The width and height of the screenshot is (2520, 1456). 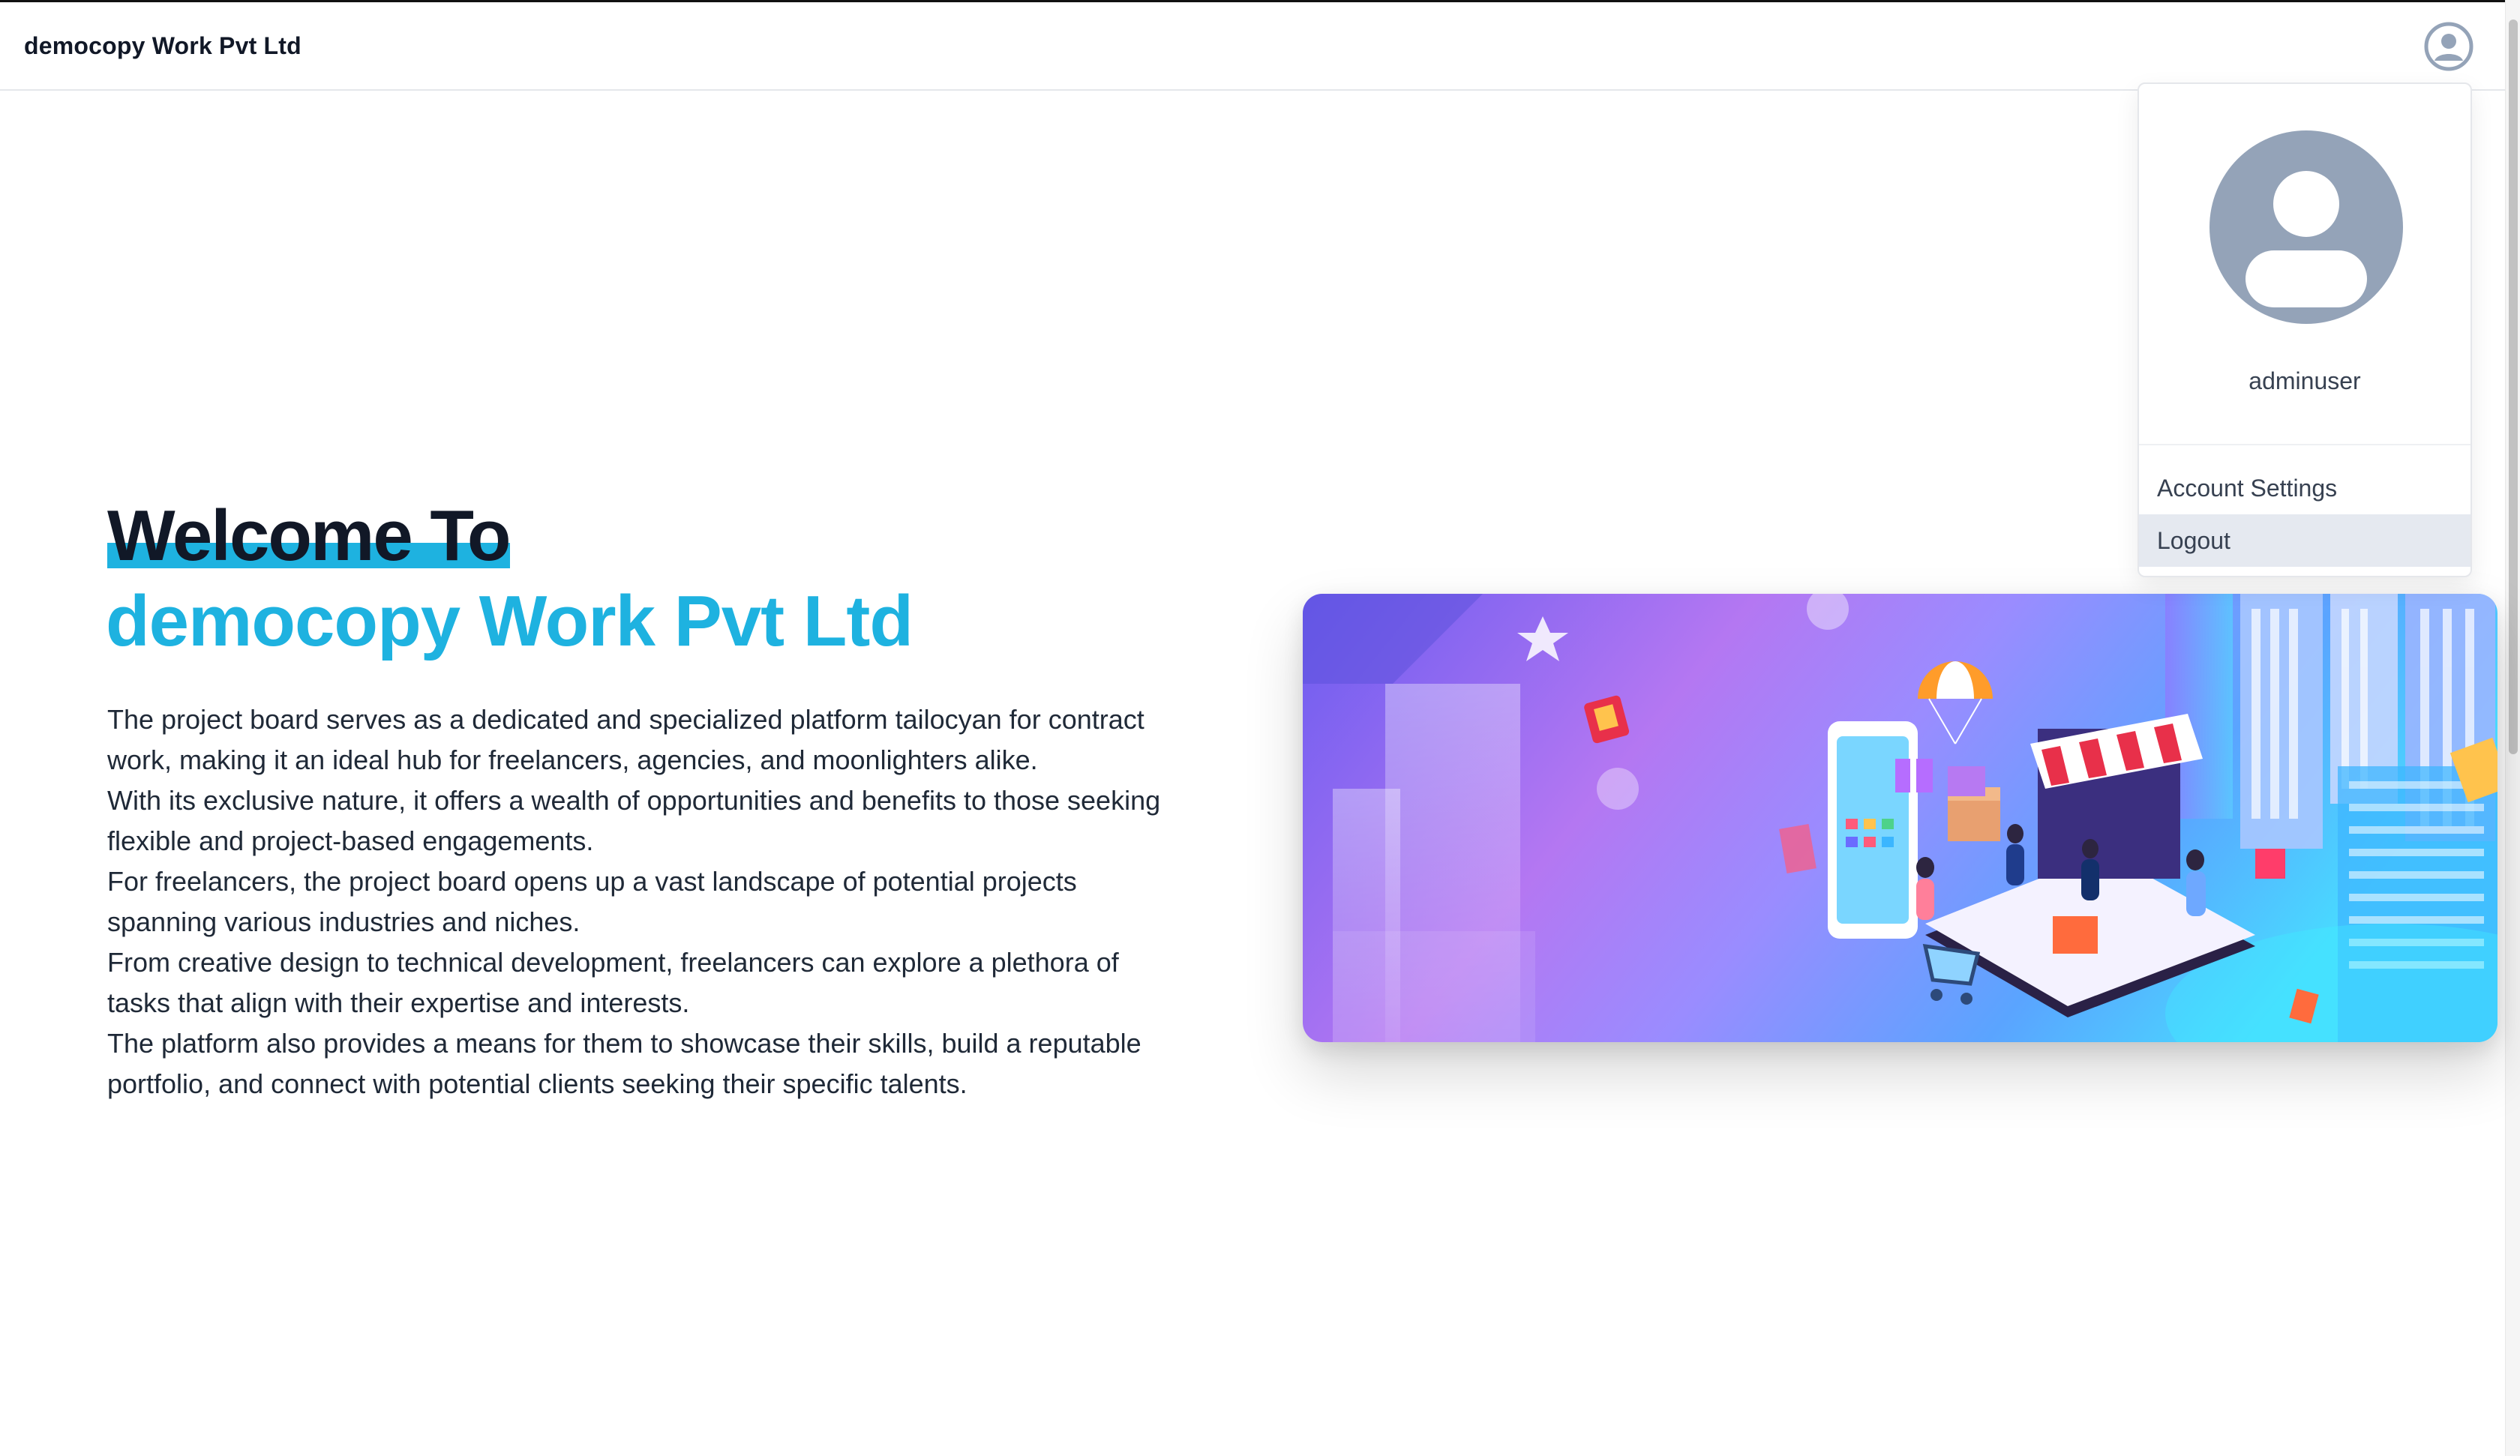 What do you see at coordinates (2306, 227) in the screenshot?
I see `user-avatar-icon` at bounding box center [2306, 227].